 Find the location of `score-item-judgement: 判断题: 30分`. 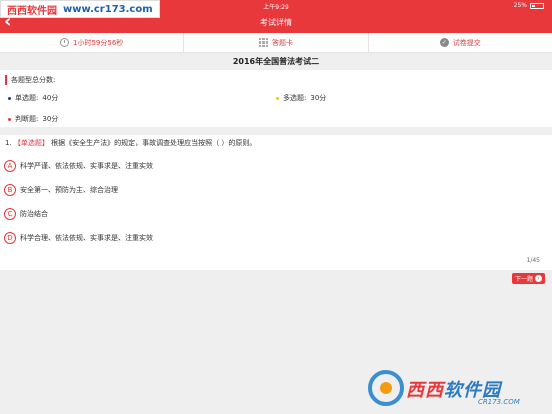

score-item-judgement: 判断题: 30分 is located at coordinates (33, 119).